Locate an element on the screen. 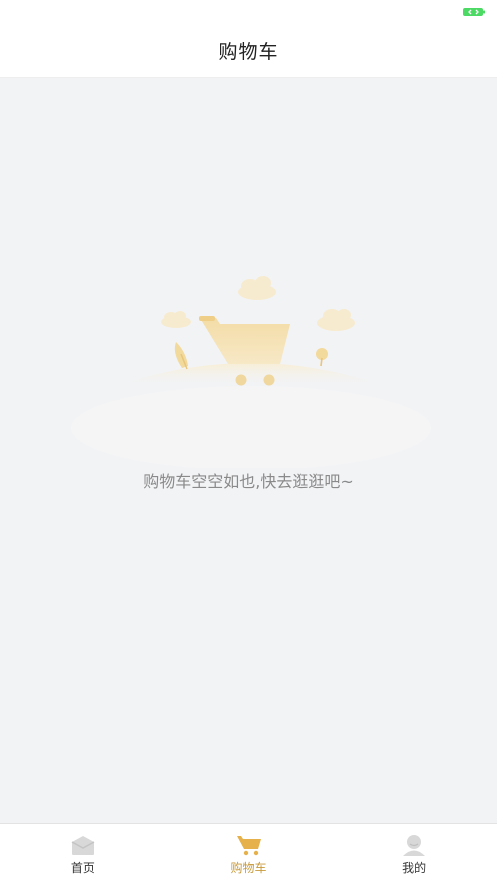 The height and width of the screenshot is (884, 497). tab-home: 首页 is located at coordinates (83, 854).